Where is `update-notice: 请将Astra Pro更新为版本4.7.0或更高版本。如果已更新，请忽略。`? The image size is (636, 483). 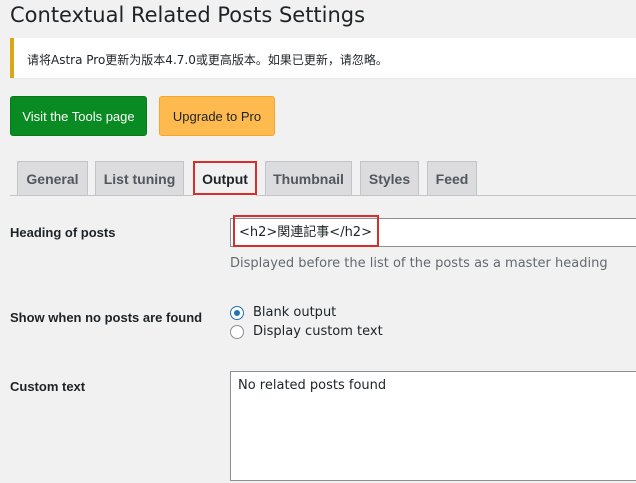 update-notice: 请将Astra Pro更新为版本4.7.0或更高版本。如果已更新，请忽略。 is located at coordinates (323, 58).